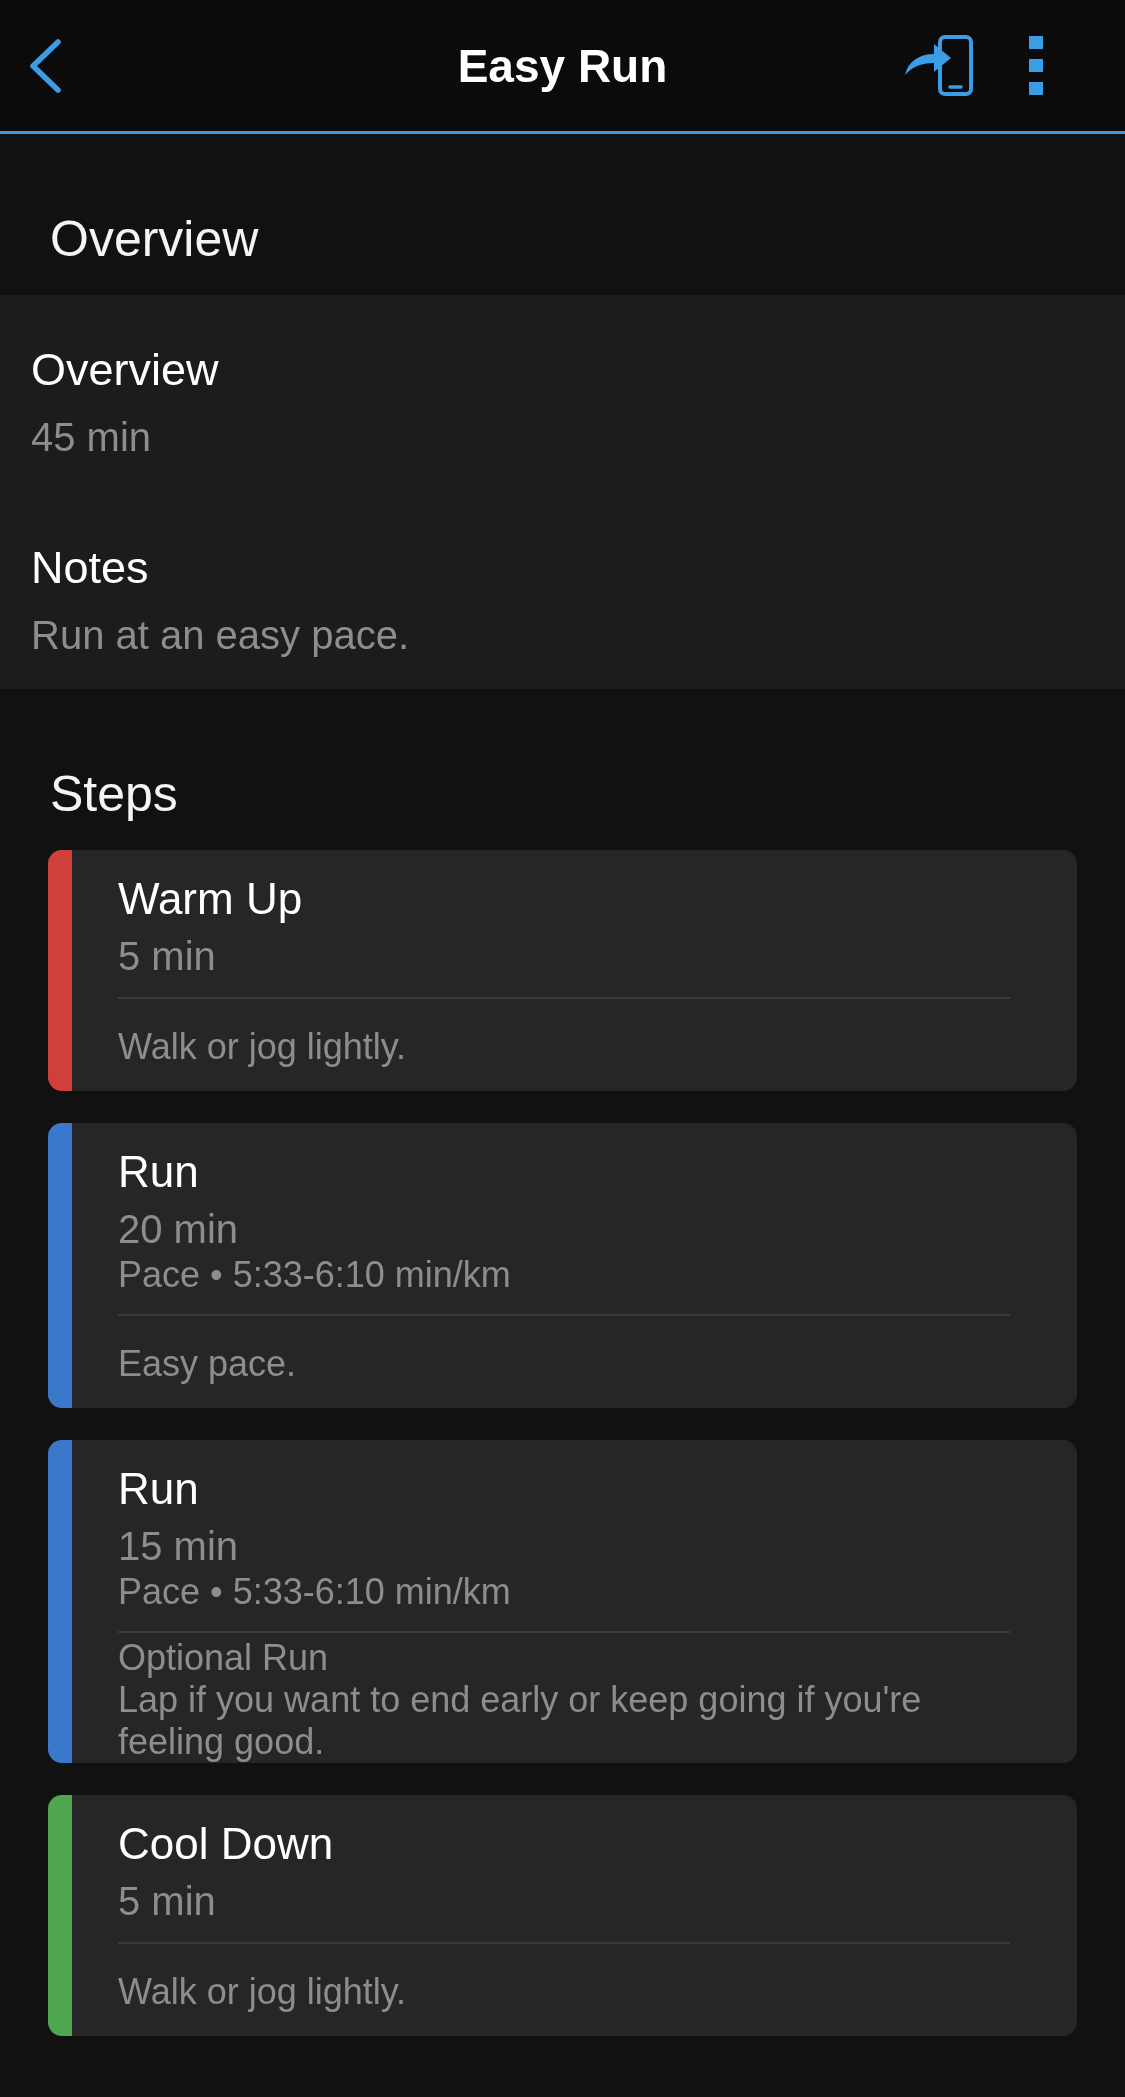 The width and height of the screenshot is (1125, 2097). Describe the element at coordinates (154, 239) in the screenshot. I see `section-heading: Overview` at that location.